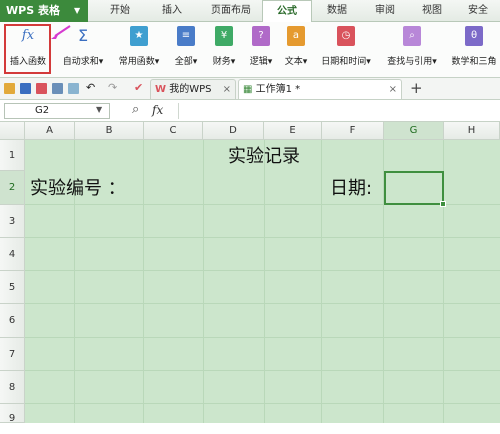  Describe the element at coordinates (337, 11) in the screenshot. I see `tab-data: 数据` at that location.